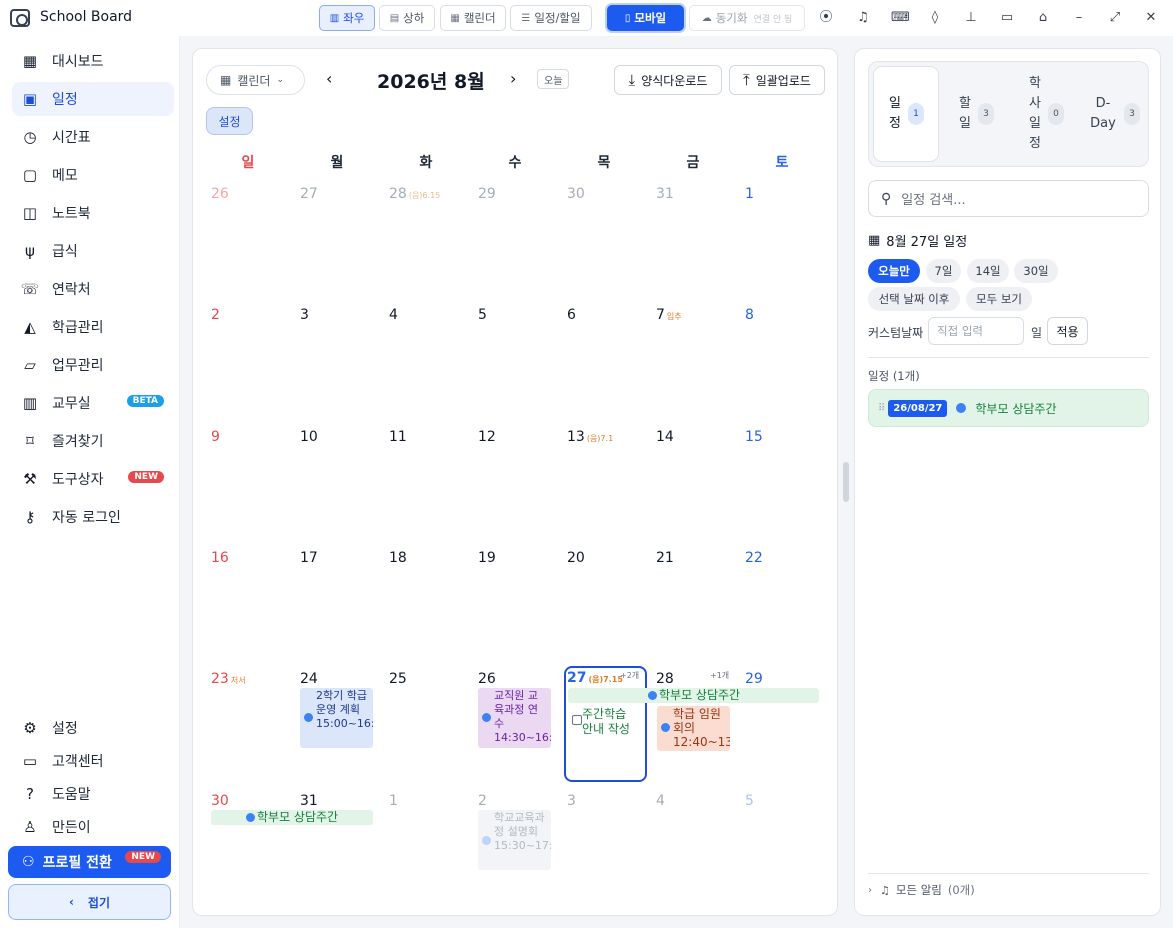  Describe the element at coordinates (551, 18) in the screenshot. I see `schedule-todo-button: ☰ 일정/할일` at that location.